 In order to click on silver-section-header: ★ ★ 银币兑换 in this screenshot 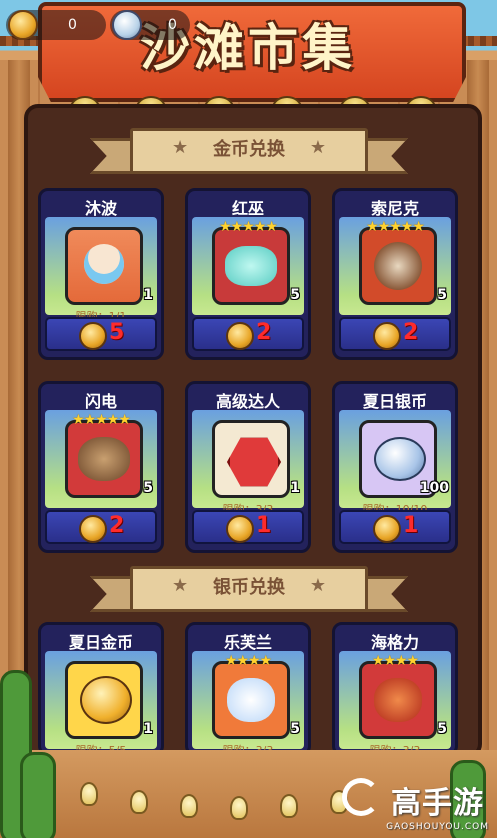, I will do `click(249, 589)`.